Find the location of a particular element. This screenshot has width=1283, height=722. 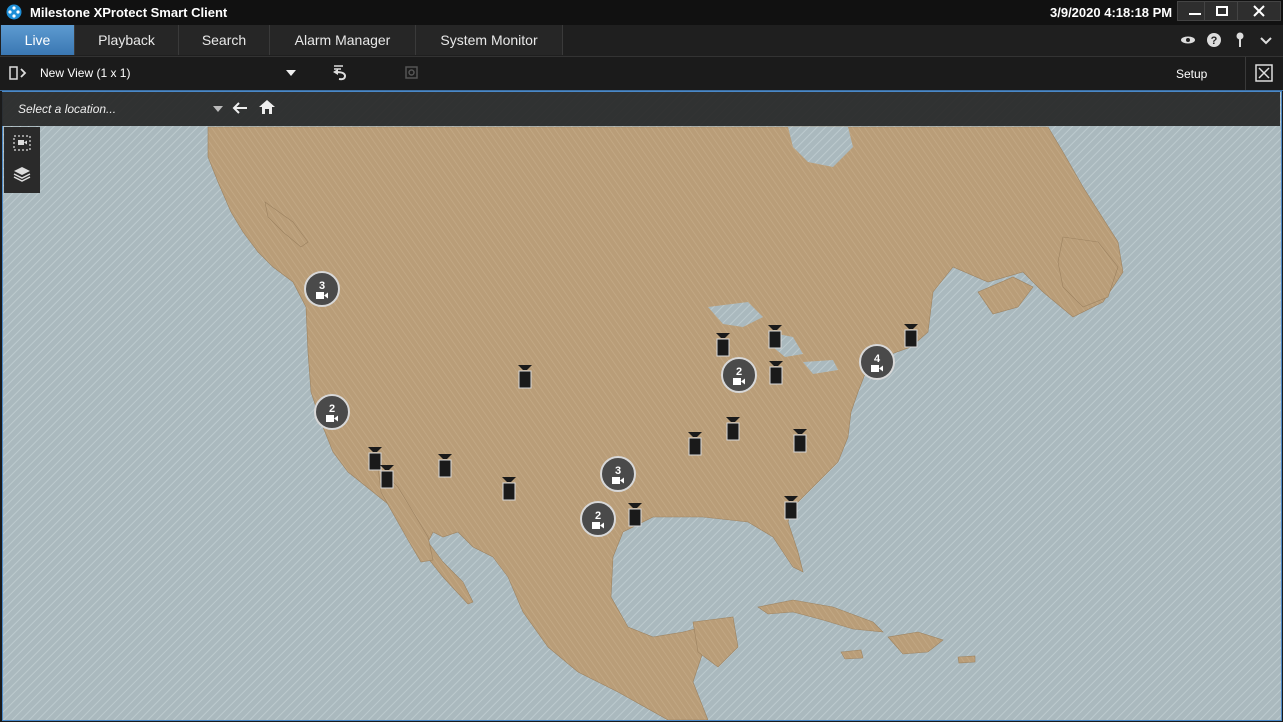

setup-button: Setup is located at coordinates (1191, 74).